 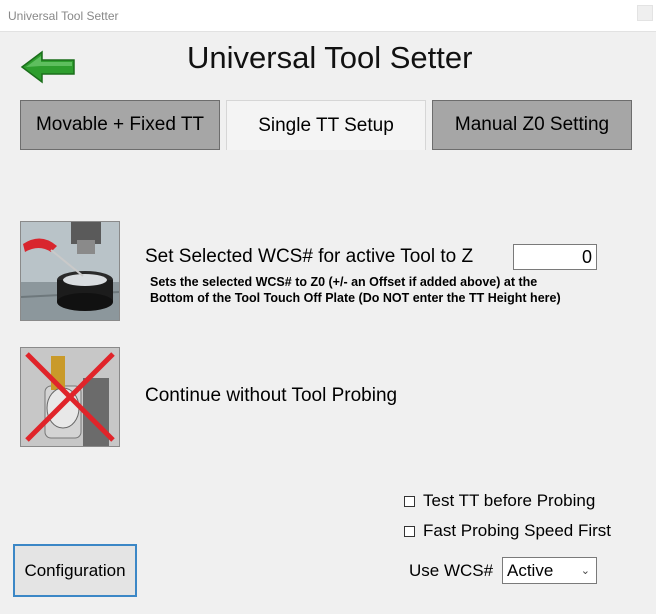 I want to click on tab-manual-z0-setting: Manual Z0 Setting, so click(x=532, y=125).